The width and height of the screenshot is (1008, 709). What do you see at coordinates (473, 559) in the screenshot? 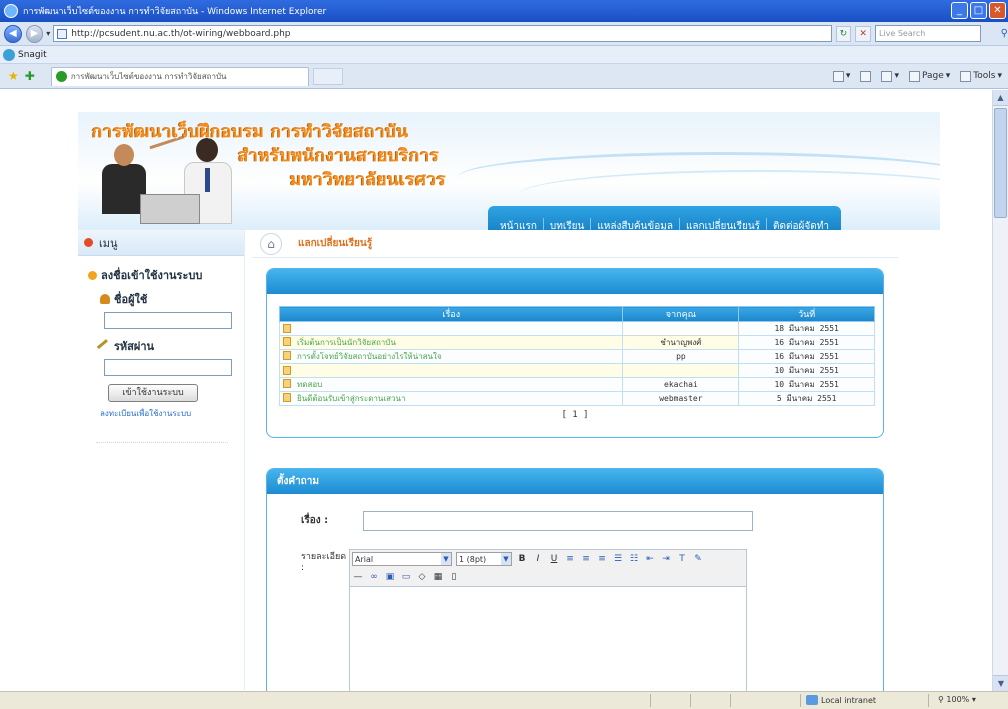
I see `font-size-value: 1 (8pt)` at bounding box center [473, 559].